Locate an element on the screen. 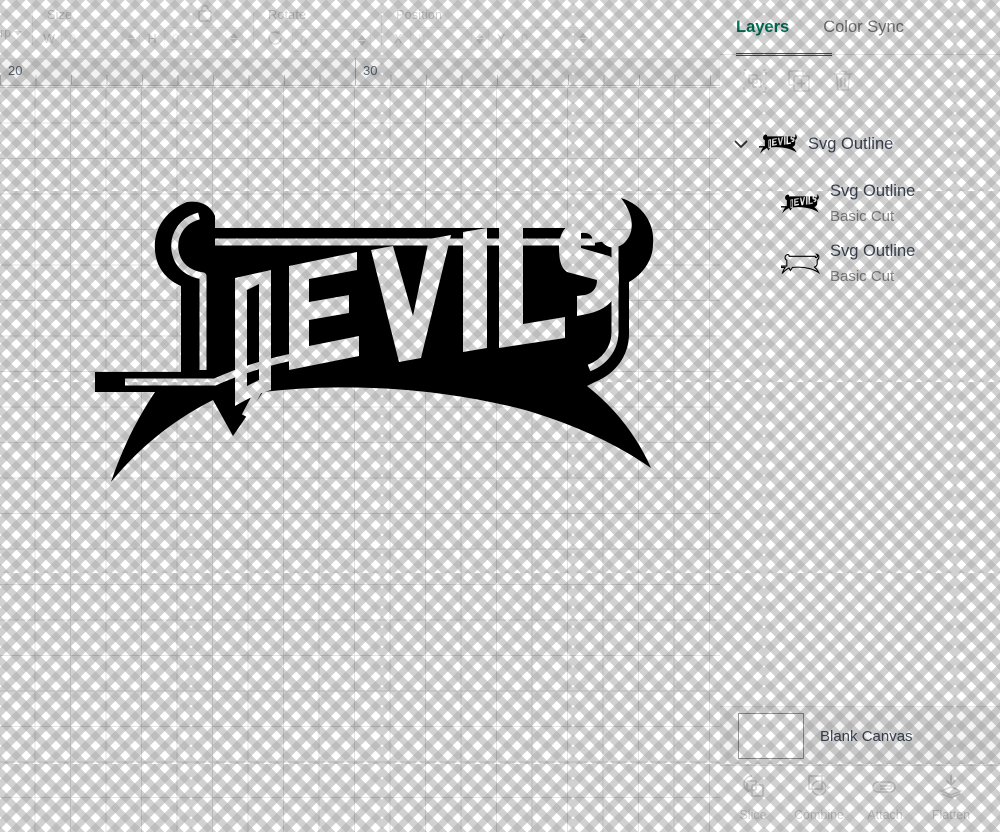 This screenshot has height=832, width=1000. bottom-toolbar: Slice Combine Attach Flatten is located at coordinates (860, 799).